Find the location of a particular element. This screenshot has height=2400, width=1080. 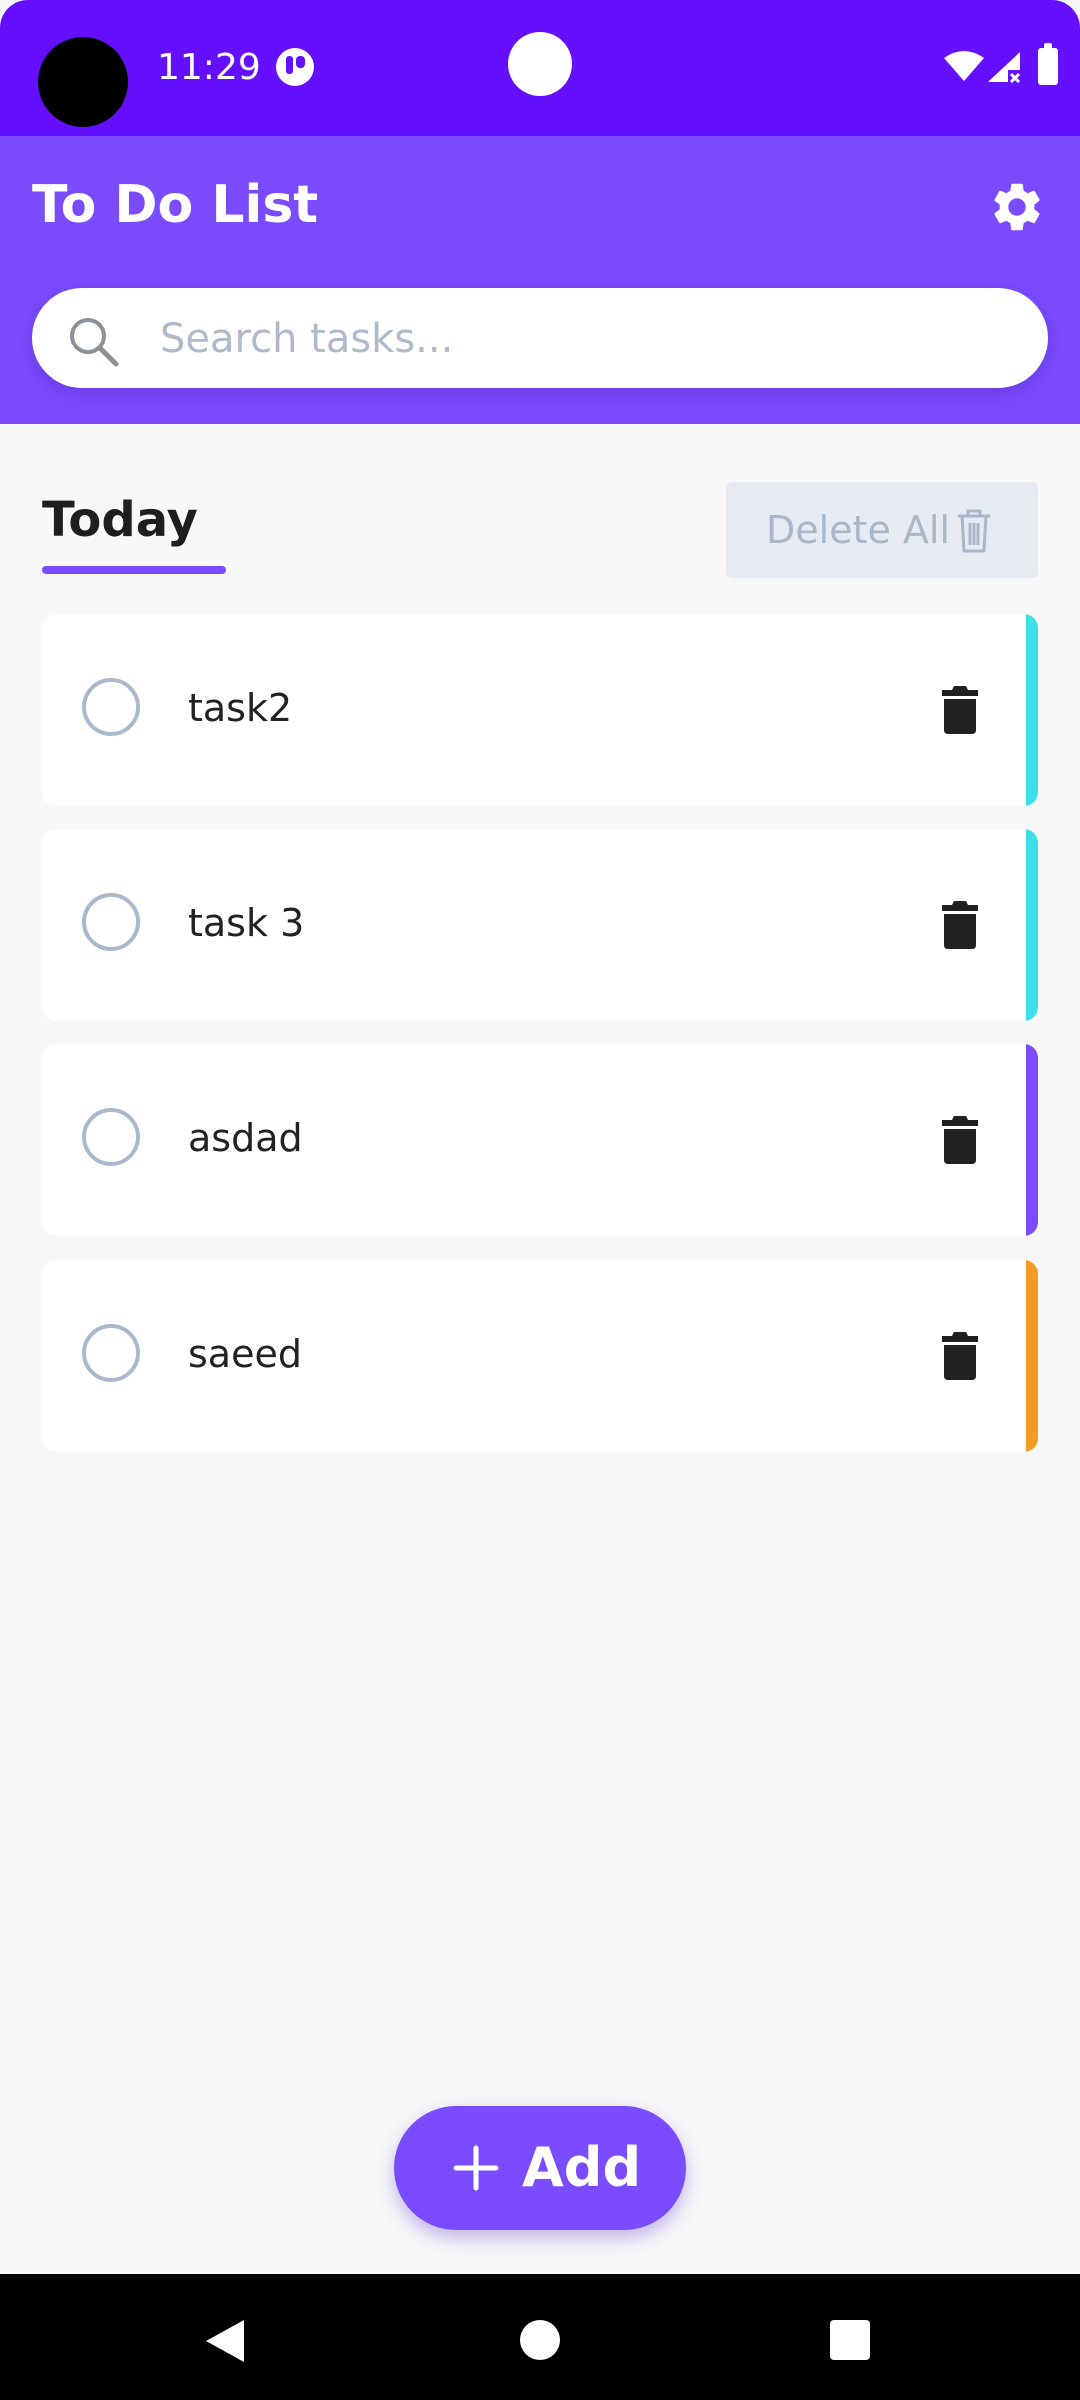

delete-all-button: Delete All is located at coordinates (882, 530).